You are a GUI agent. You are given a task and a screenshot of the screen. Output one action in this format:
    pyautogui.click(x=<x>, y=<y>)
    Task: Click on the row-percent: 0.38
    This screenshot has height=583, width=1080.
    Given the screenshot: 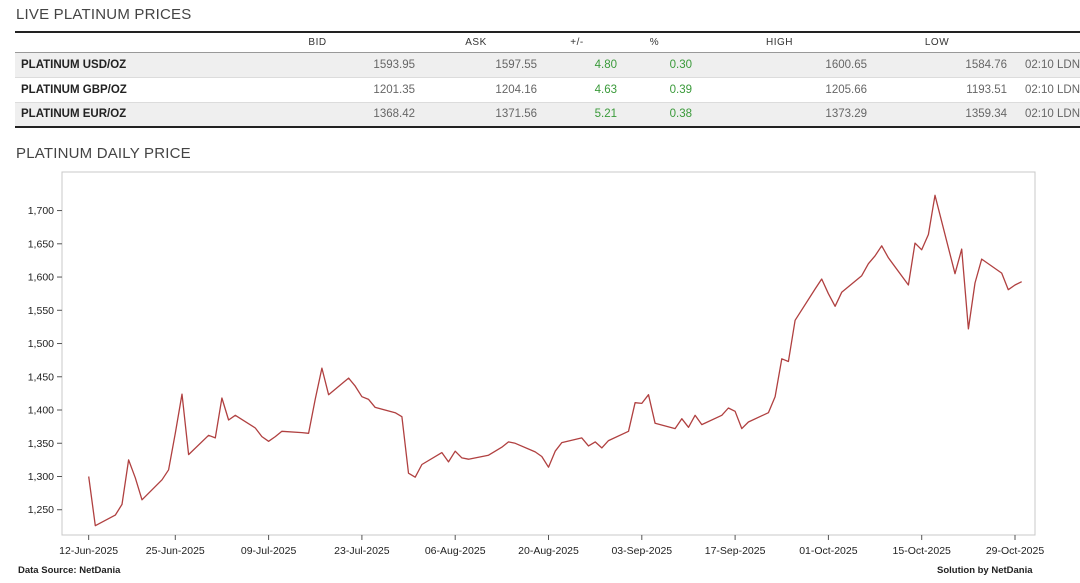 What is the action you would take?
    pyautogui.click(x=654, y=114)
    